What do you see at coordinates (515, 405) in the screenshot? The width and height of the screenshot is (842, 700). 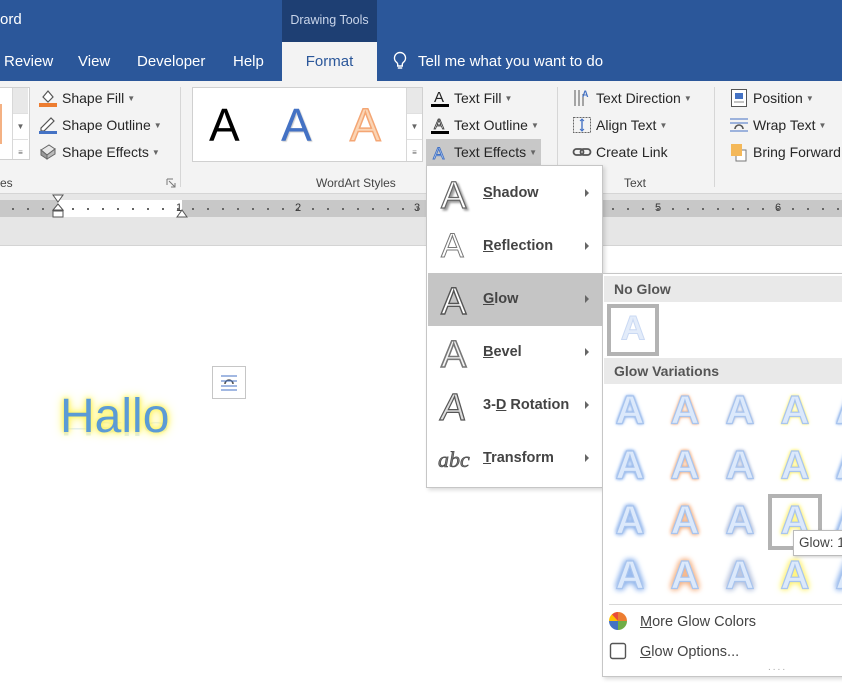 I see `menu-item-3-d-rotation: A 3-D Rotation` at bounding box center [515, 405].